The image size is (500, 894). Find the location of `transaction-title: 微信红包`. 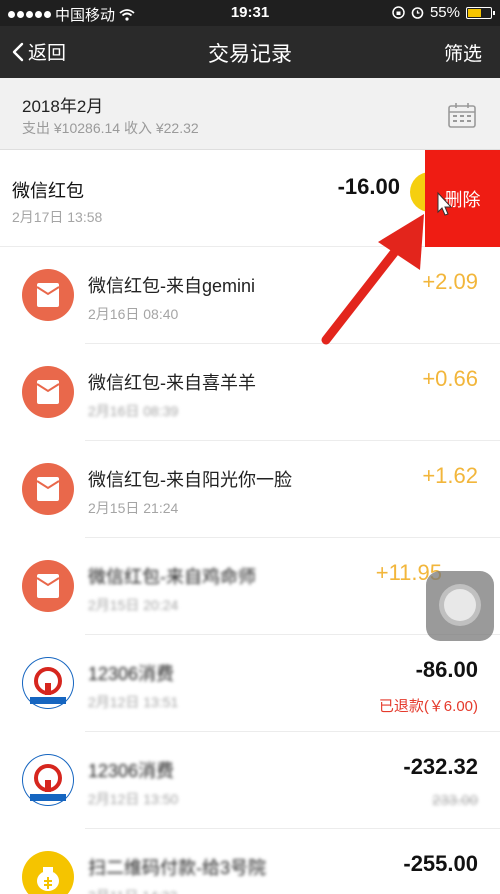

transaction-title: 微信红包 is located at coordinates (48, 191).